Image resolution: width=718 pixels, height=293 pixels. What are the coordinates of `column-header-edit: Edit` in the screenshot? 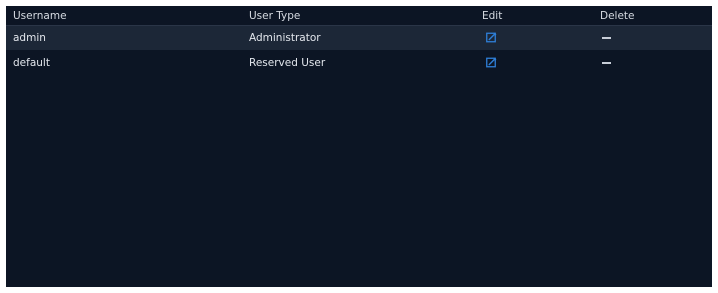 It's located at (492, 15).